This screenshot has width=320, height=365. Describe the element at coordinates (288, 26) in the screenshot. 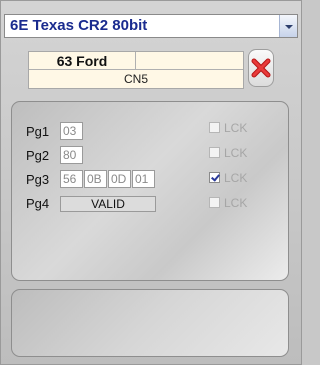

I see `chevron-down-icon` at that location.